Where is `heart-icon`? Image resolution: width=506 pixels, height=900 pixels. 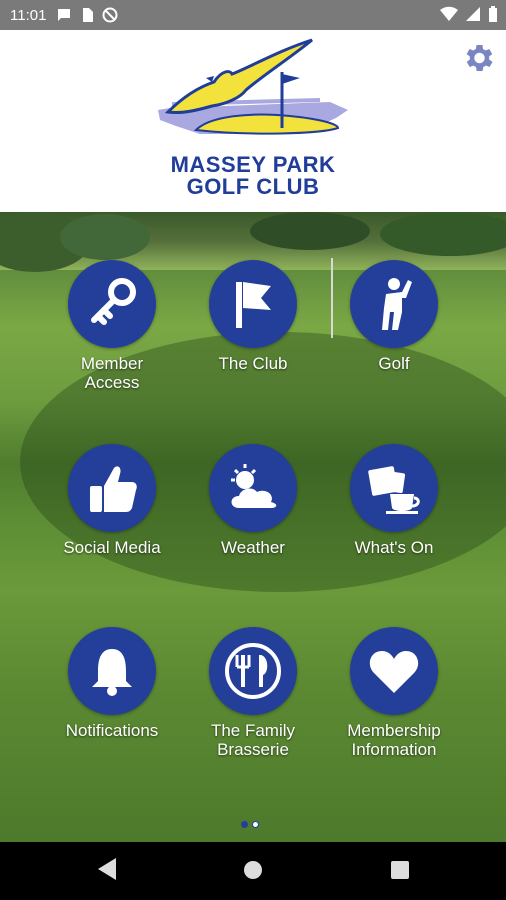 heart-icon is located at coordinates (394, 672).